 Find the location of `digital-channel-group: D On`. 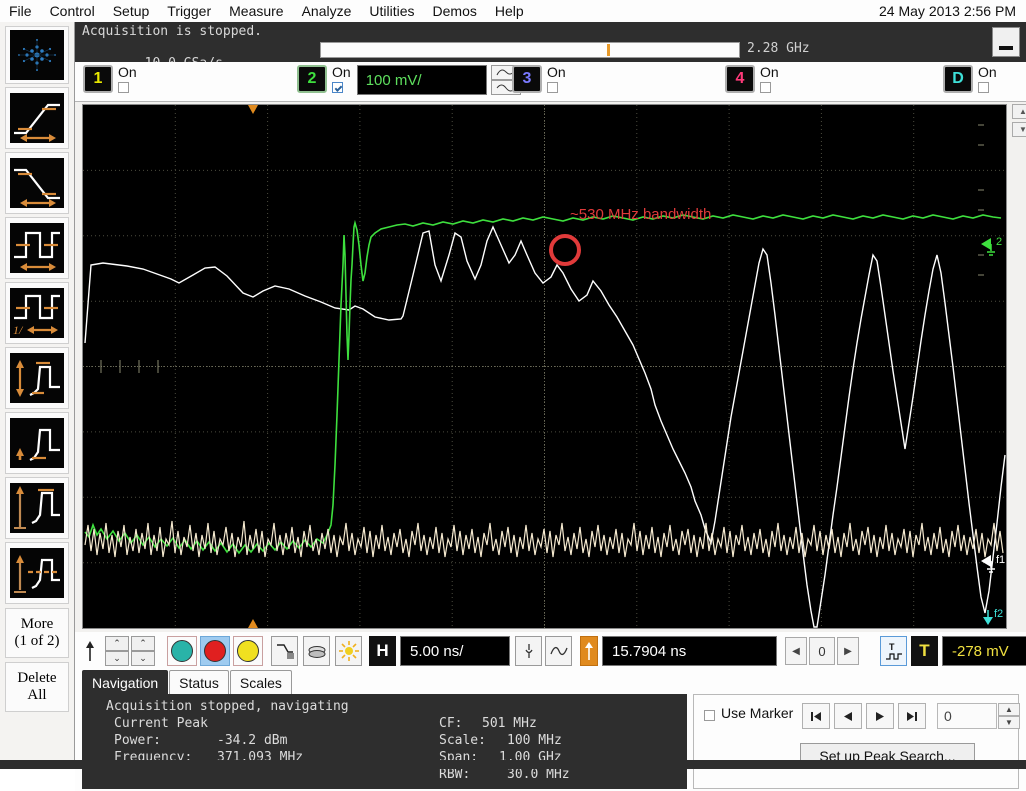

digital-channel-group: D On is located at coordinates (970, 79).